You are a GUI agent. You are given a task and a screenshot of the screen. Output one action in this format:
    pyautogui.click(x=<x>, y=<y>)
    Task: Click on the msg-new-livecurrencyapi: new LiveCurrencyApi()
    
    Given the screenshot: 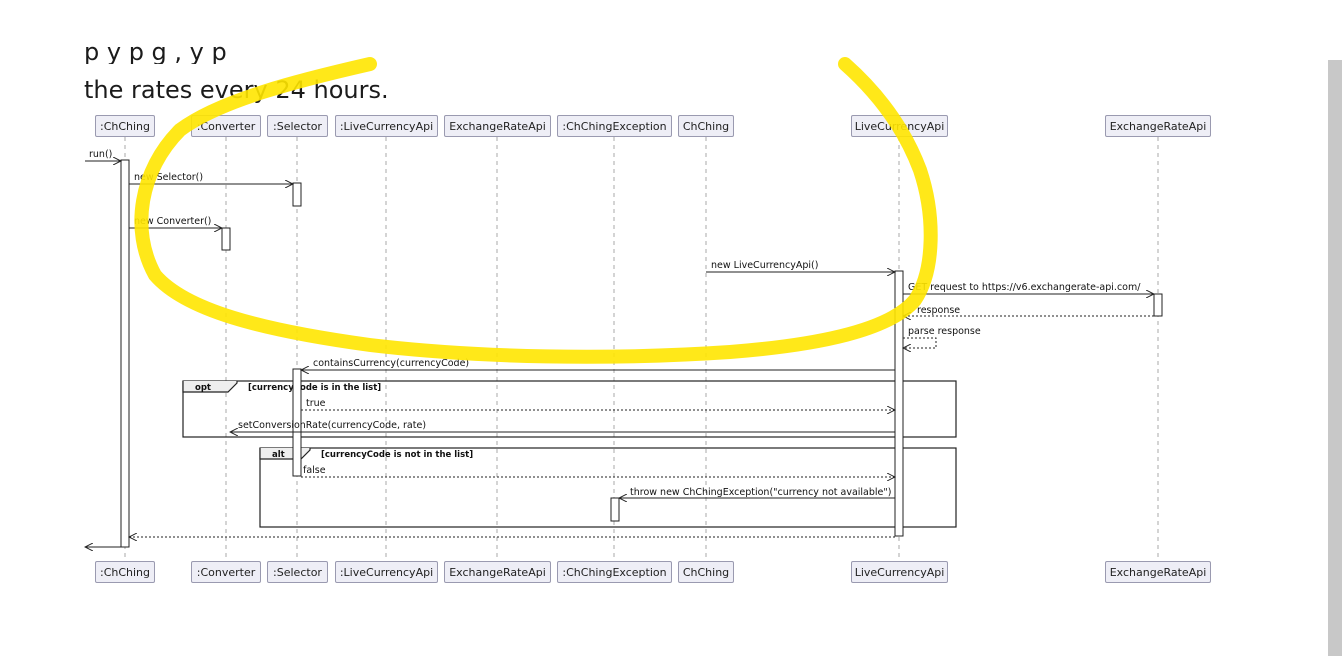 What is the action you would take?
    pyautogui.click(x=764, y=265)
    